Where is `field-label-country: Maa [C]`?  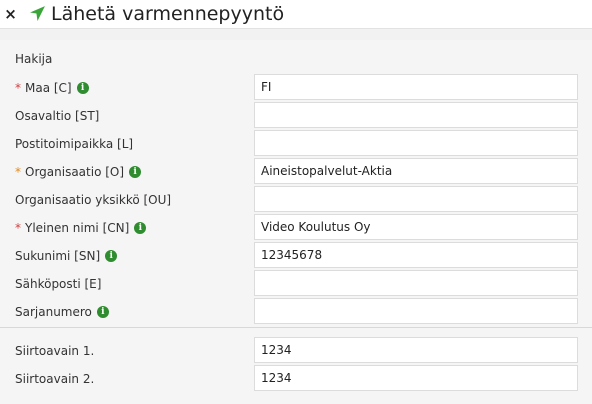
field-label-country: Maa [C] is located at coordinates (48, 88).